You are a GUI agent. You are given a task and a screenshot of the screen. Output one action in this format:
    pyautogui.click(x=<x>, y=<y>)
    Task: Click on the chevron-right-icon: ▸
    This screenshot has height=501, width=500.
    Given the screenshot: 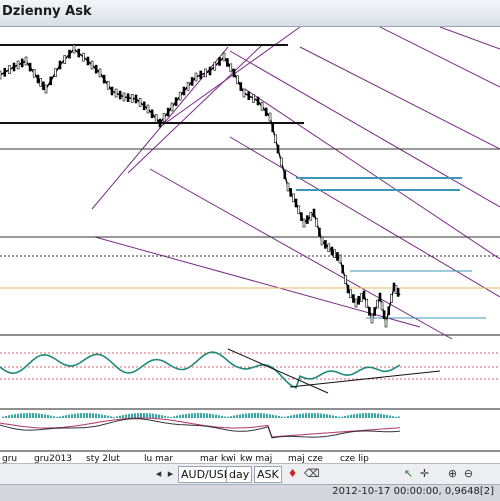 What is the action you would take?
    pyautogui.click(x=170, y=473)
    